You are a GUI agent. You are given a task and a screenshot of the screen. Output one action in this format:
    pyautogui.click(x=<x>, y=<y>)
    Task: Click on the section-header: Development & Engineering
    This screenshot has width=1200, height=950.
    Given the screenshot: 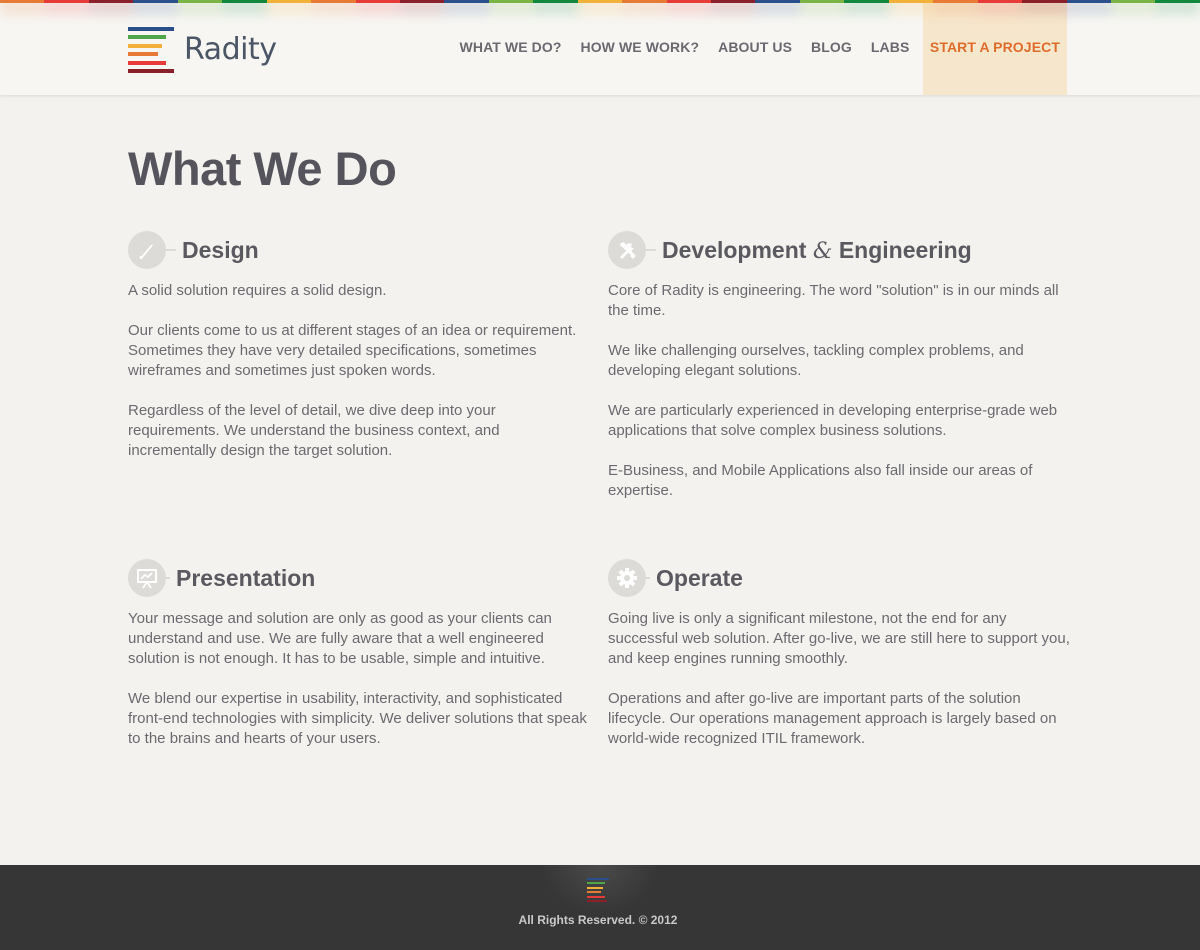 What is the action you would take?
    pyautogui.click(x=839, y=250)
    